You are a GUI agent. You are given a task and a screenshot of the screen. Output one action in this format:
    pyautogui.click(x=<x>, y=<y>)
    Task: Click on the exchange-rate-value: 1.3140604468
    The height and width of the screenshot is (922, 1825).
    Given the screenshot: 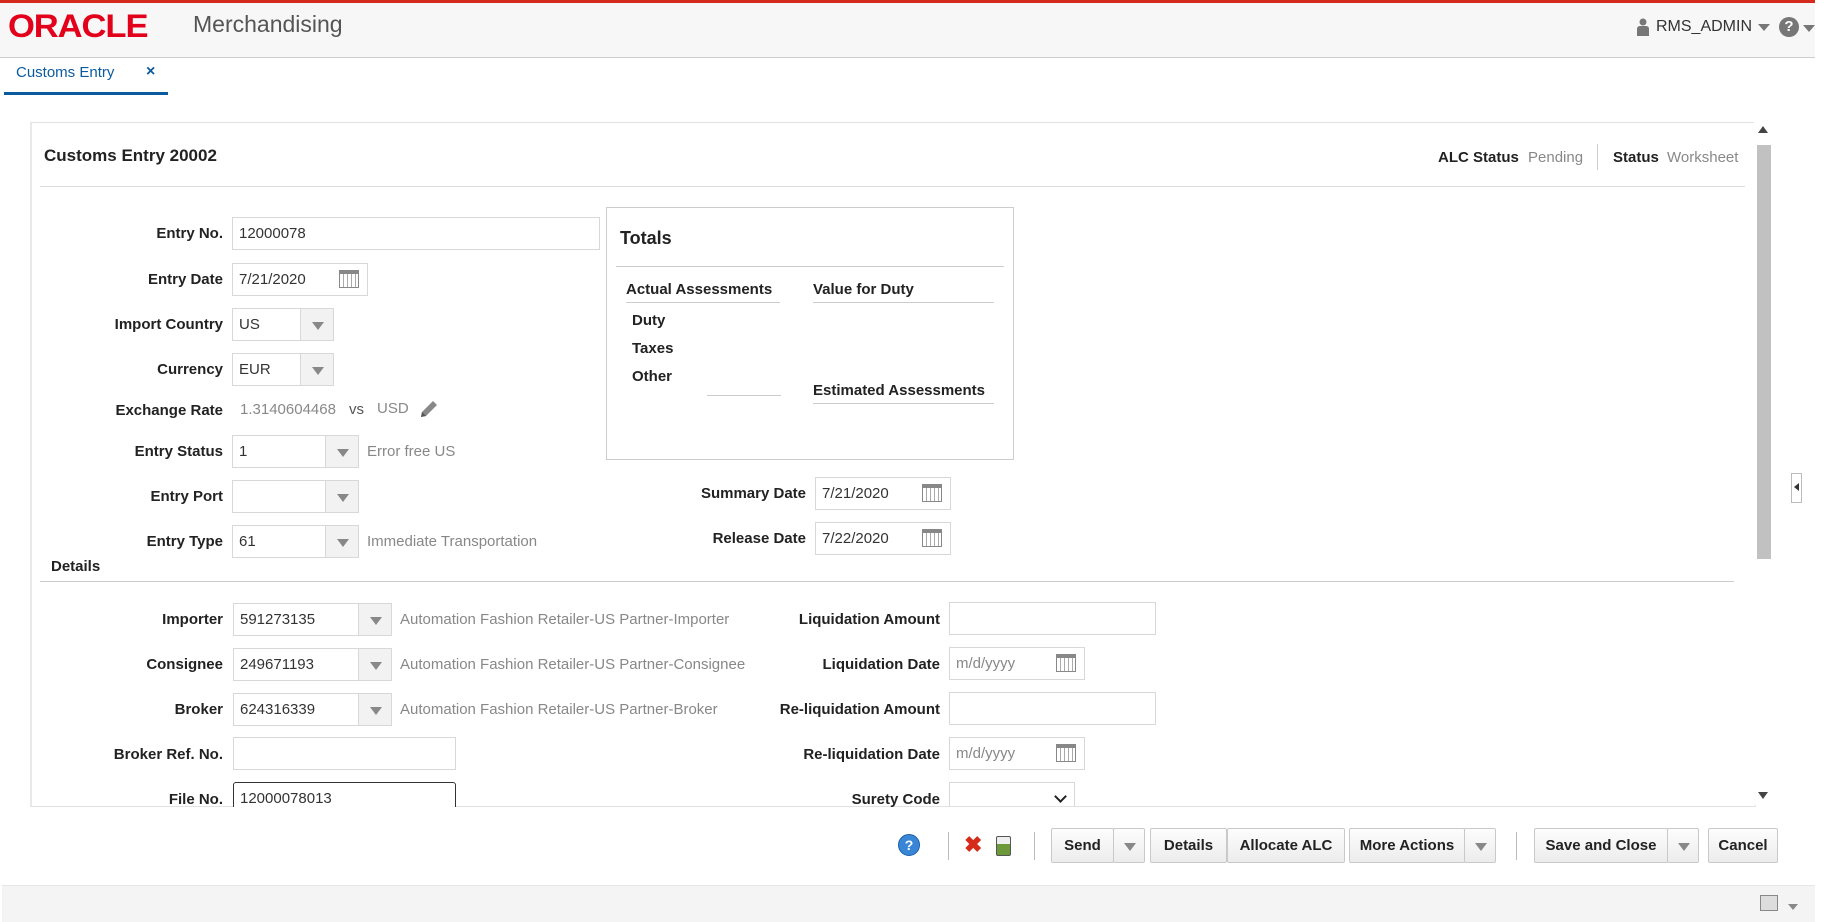 What is the action you would take?
    pyautogui.click(x=288, y=409)
    